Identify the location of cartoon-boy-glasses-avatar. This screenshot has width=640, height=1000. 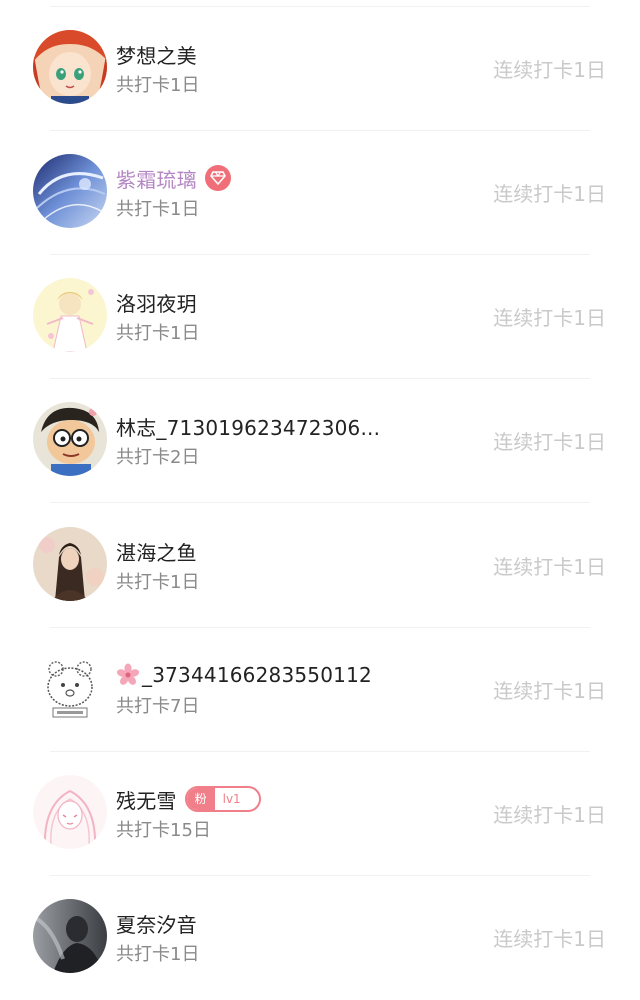
(70, 439).